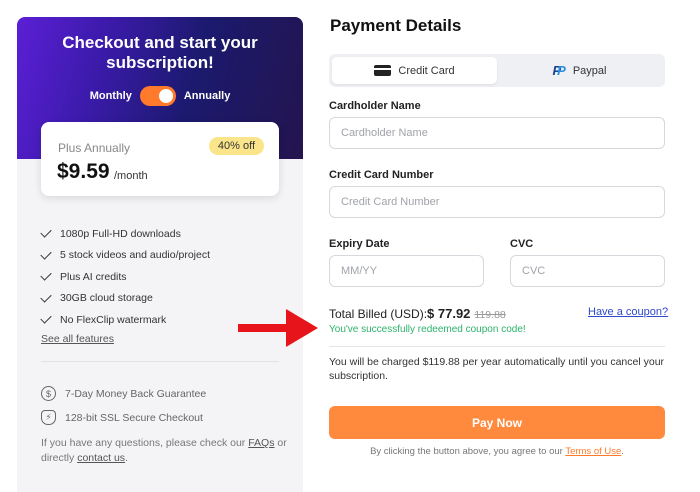 This screenshot has height=492, width=700. I want to click on feature-item: 30GB cloud storage, so click(125, 299).